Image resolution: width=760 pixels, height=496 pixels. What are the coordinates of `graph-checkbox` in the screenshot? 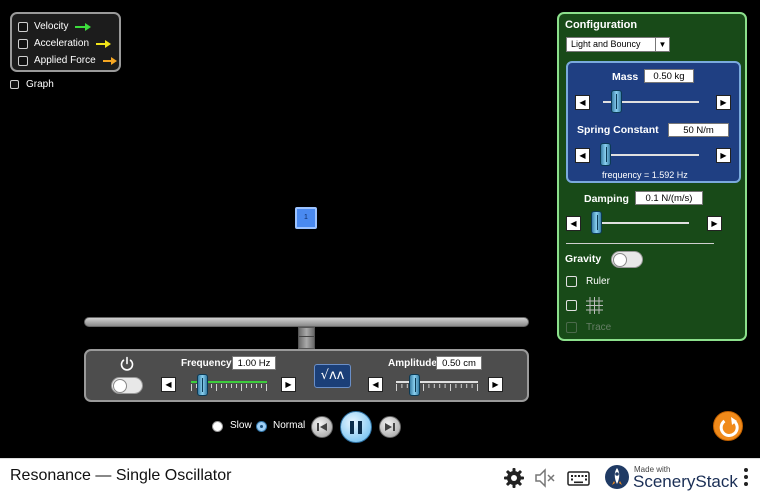 It's located at (14, 84).